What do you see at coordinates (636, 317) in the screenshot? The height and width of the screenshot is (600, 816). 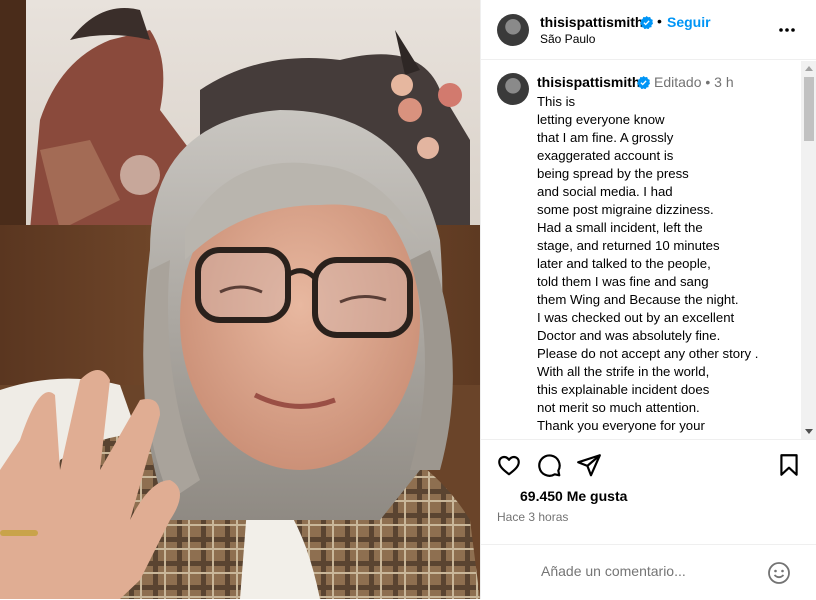 I see `caption-line: I was checked out by an excellent` at bounding box center [636, 317].